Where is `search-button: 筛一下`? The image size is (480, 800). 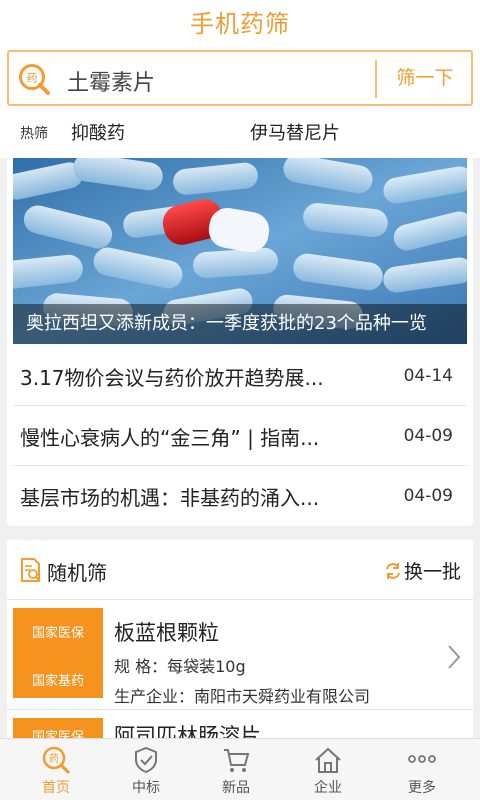
search-button: 筛一下 is located at coordinates (425, 78).